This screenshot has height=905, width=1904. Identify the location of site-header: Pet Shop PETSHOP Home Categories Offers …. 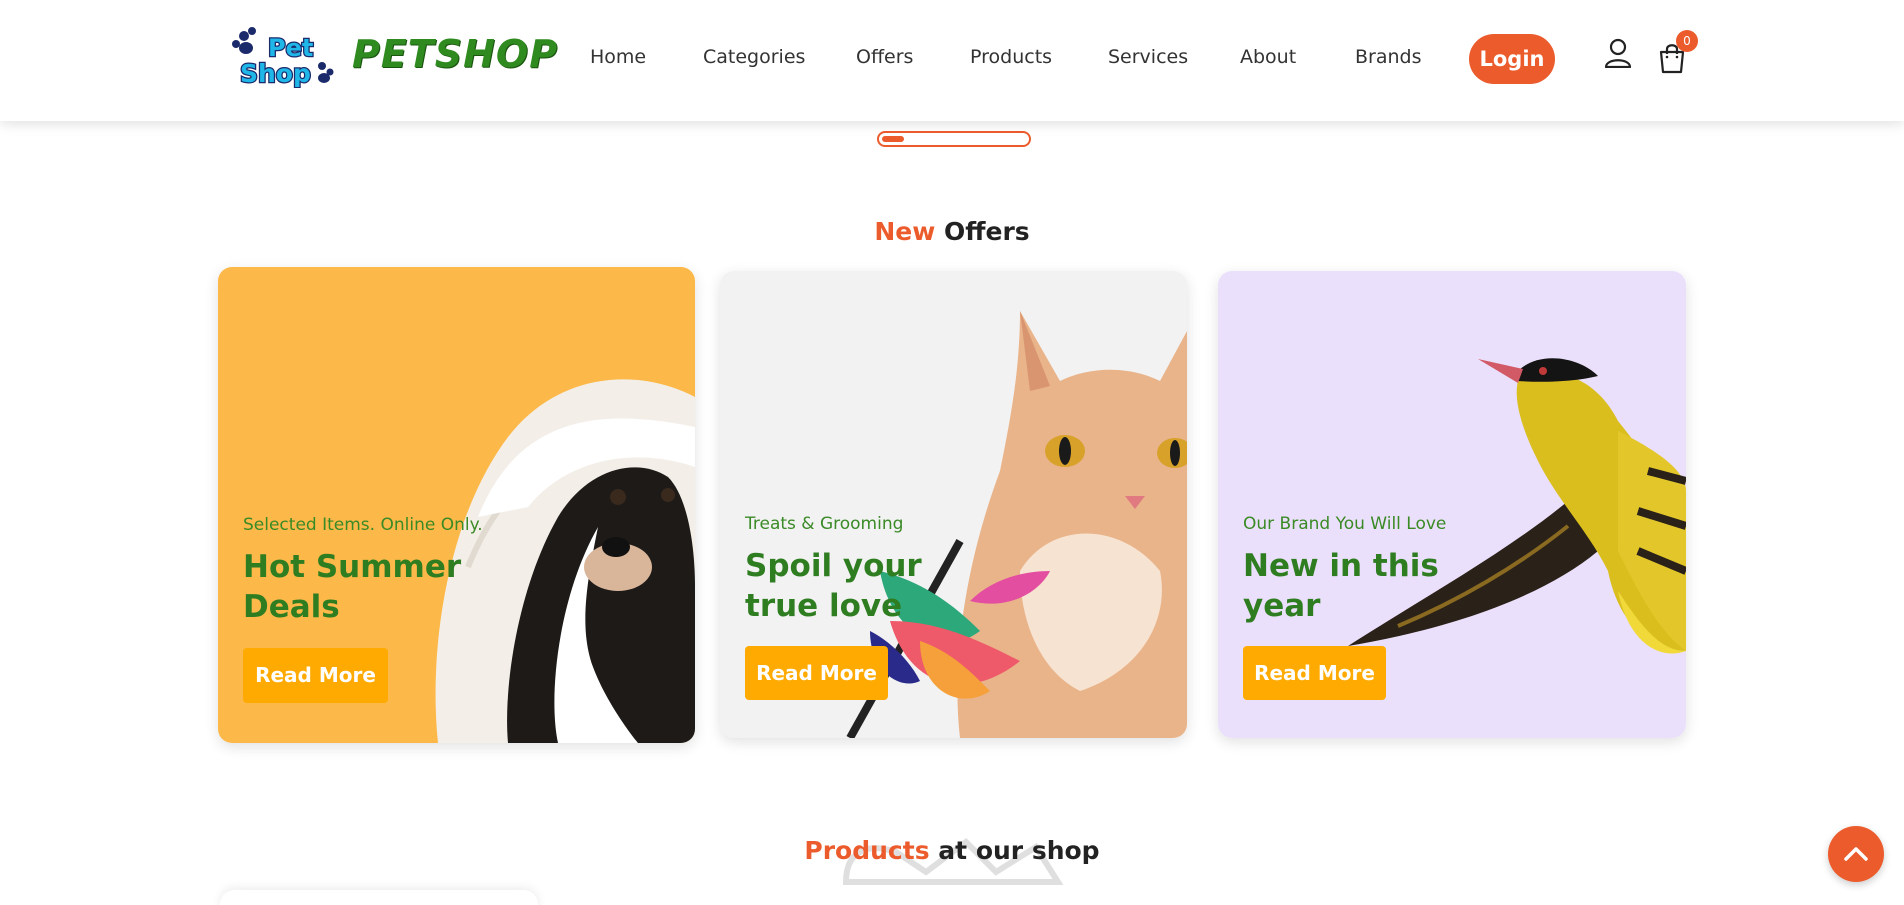
(952, 60).